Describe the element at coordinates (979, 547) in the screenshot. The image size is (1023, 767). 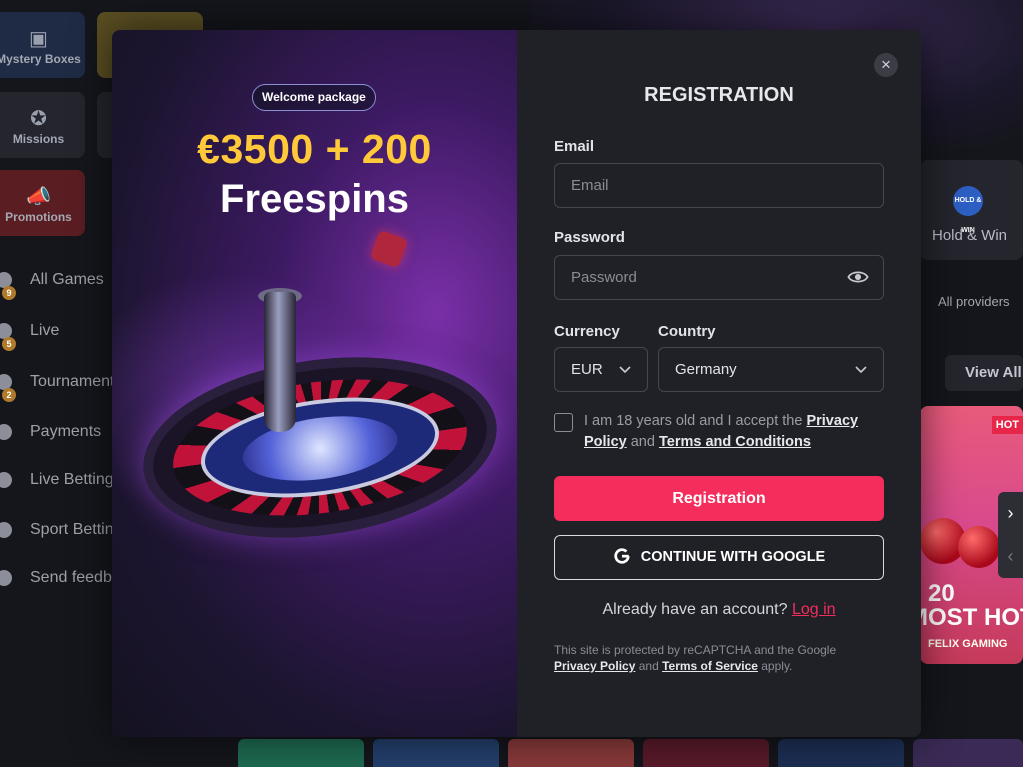
I see `cherry-icon` at that location.